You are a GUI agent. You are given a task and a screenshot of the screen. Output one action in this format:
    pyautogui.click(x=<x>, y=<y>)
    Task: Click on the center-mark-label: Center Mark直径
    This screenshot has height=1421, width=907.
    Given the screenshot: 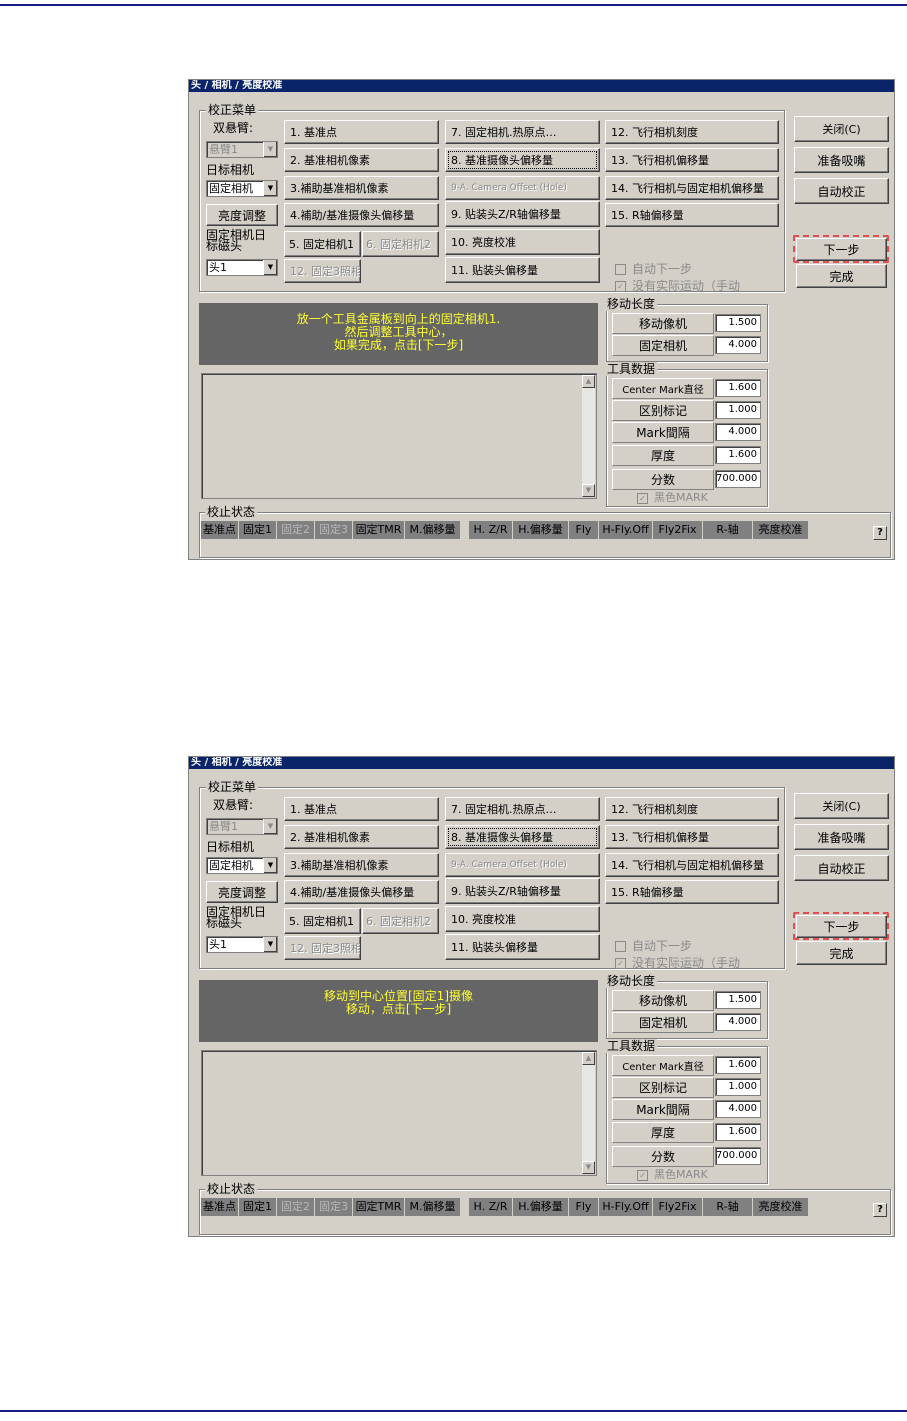 What is the action you would take?
    pyautogui.click(x=663, y=1065)
    